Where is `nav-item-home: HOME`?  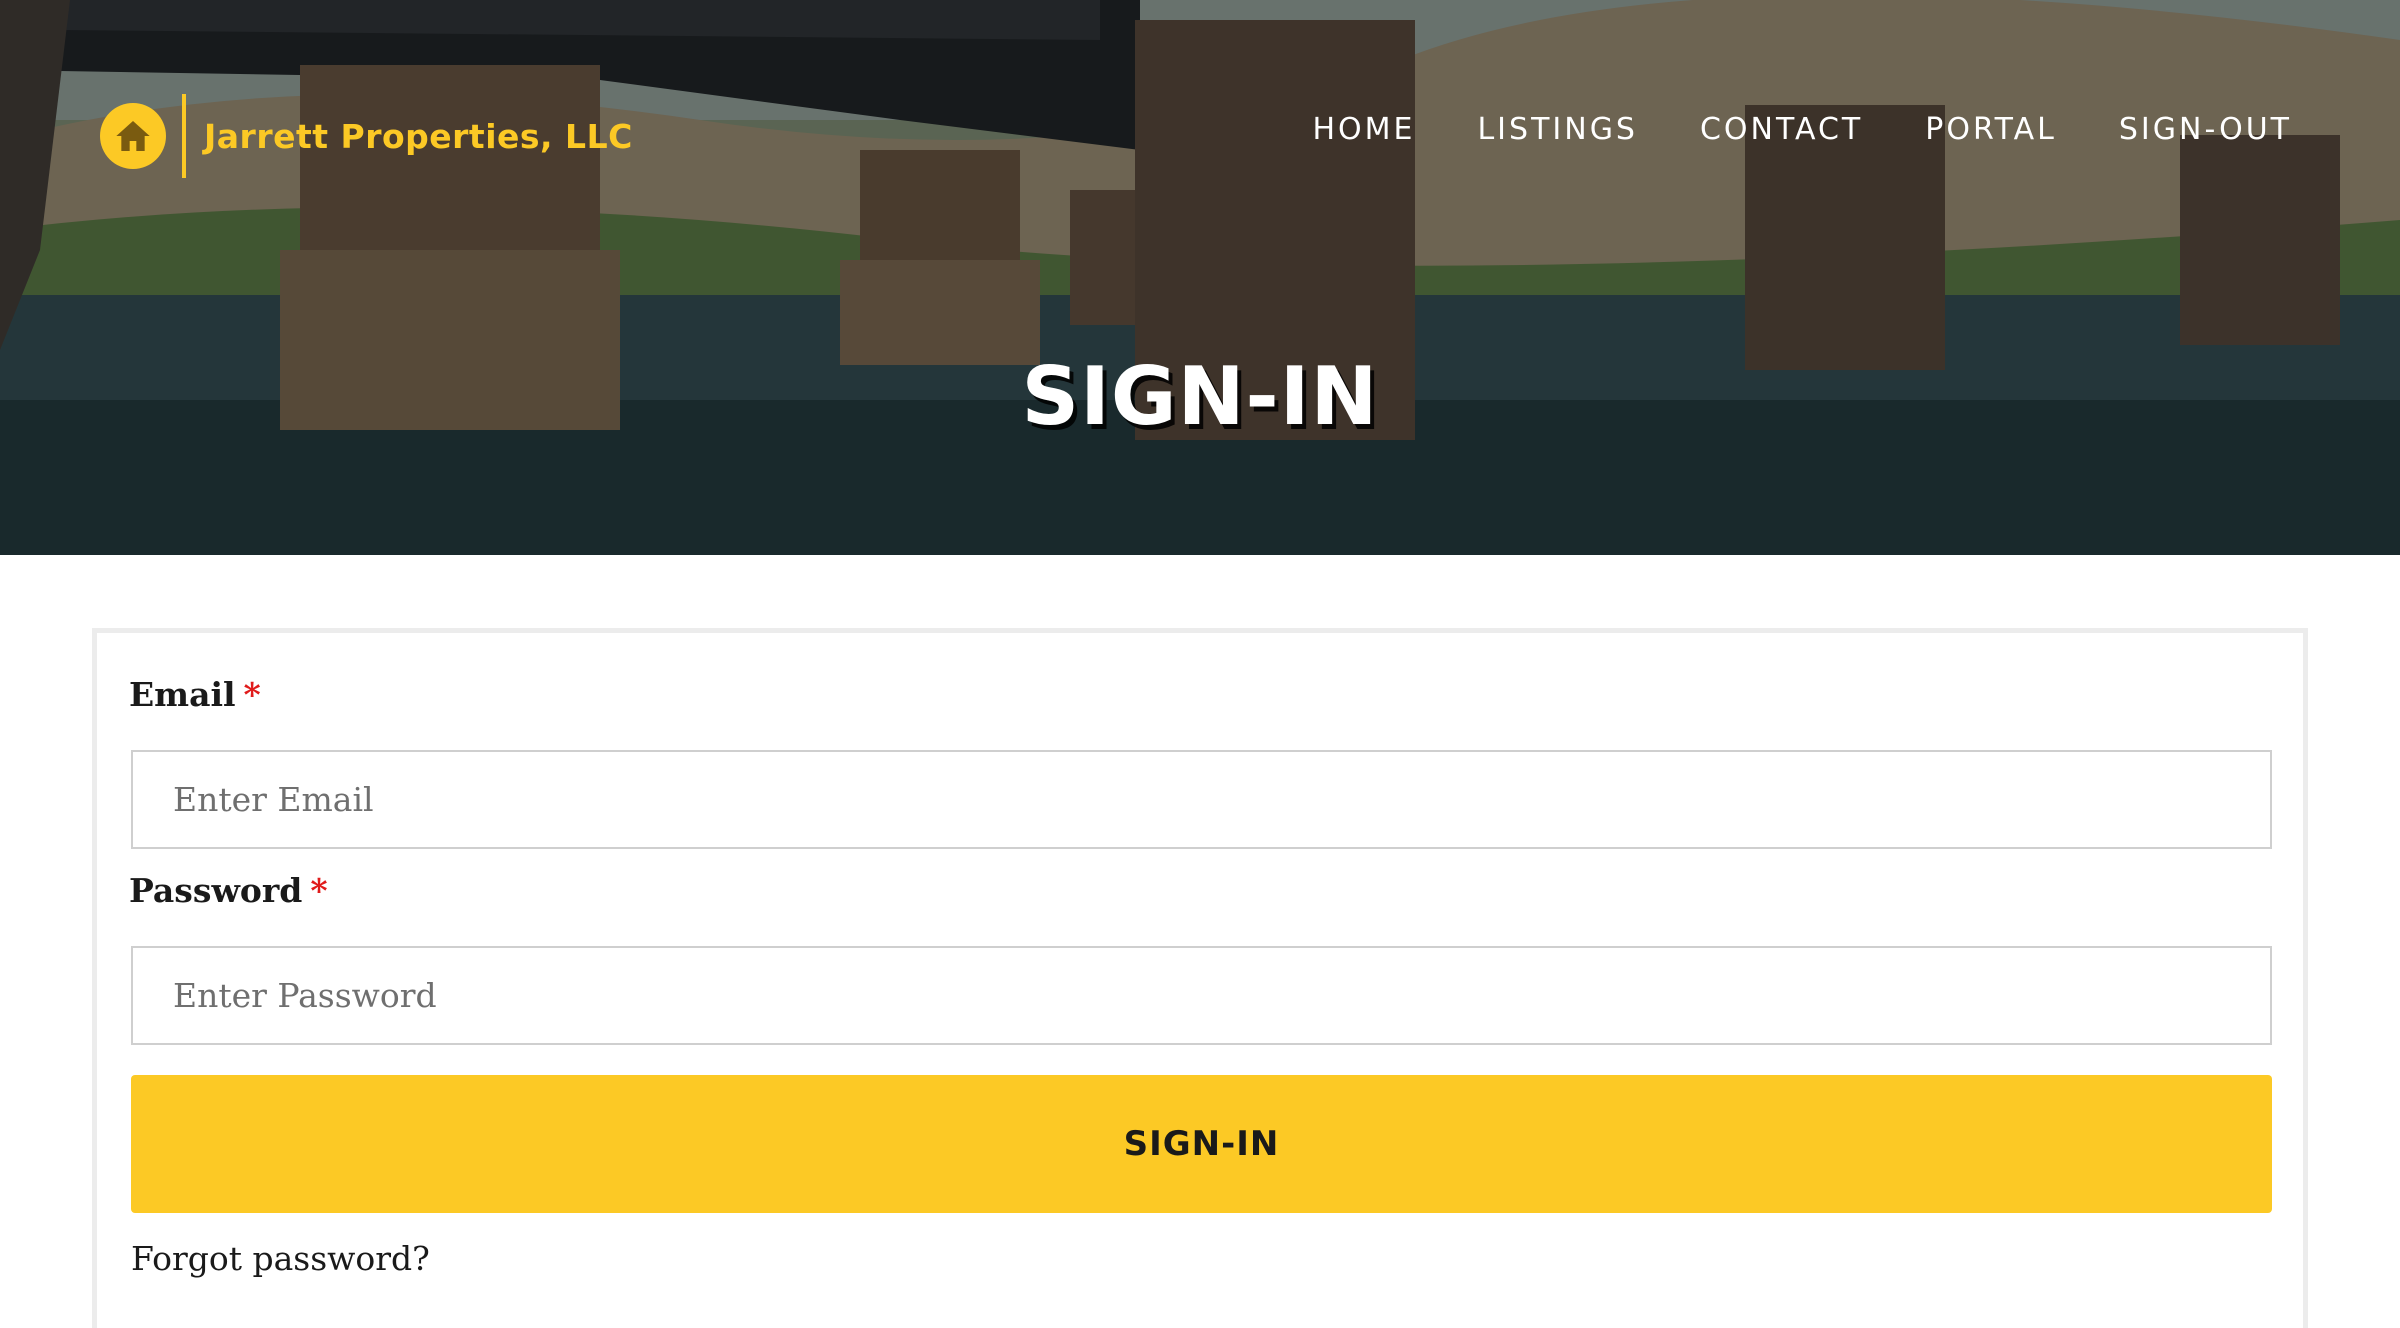 nav-item-home: HOME is located at coordinates (1363, 129).